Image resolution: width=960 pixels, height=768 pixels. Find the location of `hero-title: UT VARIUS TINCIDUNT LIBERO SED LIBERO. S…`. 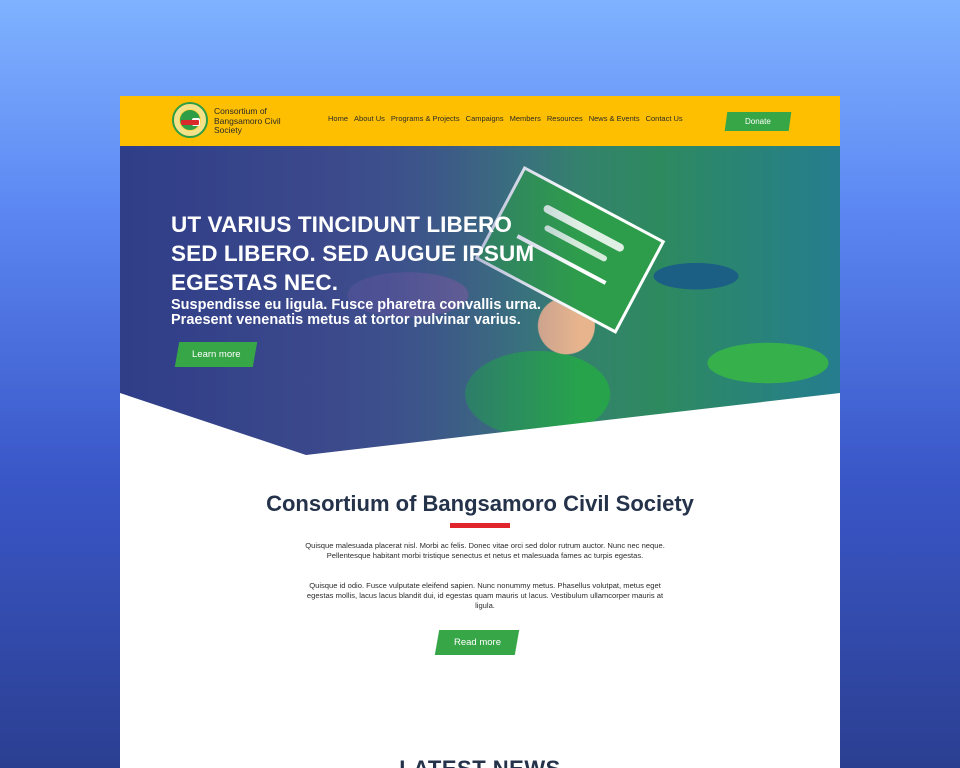

hero-title: UT VARIUS TINCIDUNT LIBERO SED LIBERO. S… is located at coordinates (353, 253).